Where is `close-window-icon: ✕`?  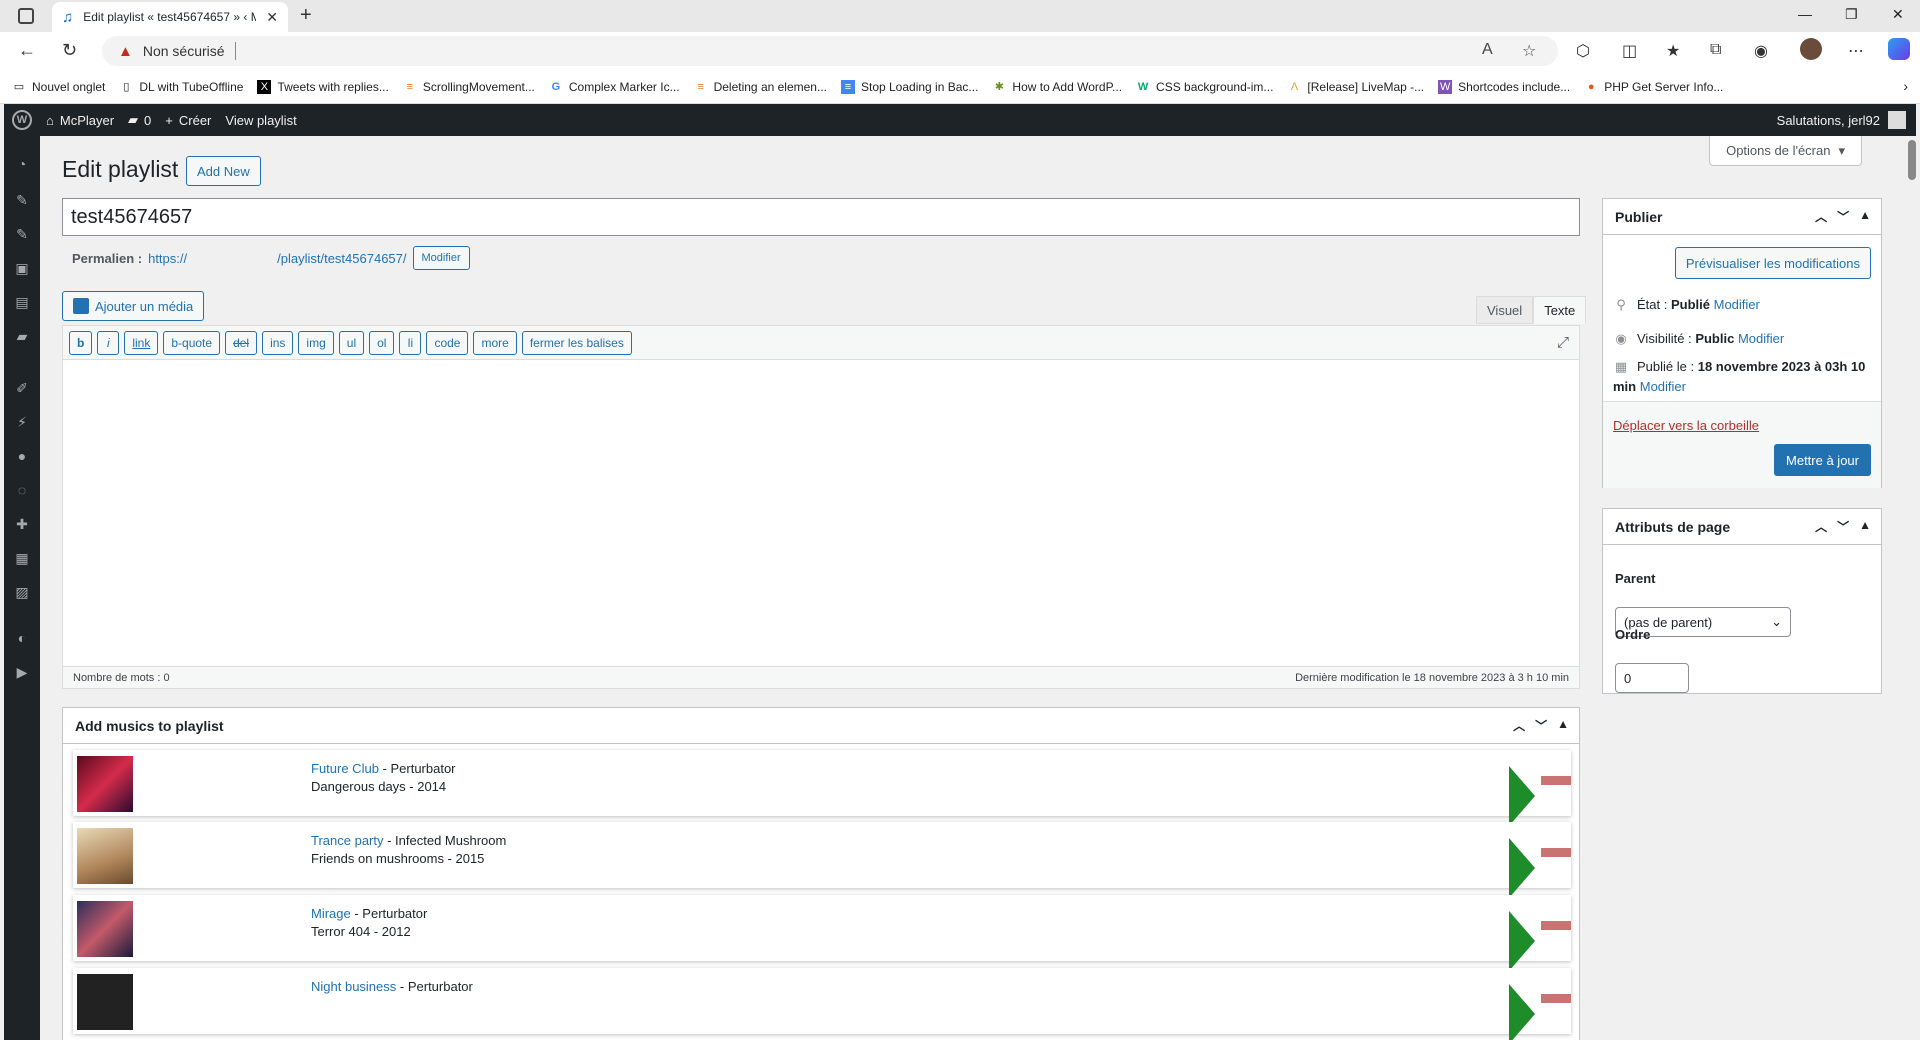 close-window-icon: ✕ is located at coordinates (1898, 14).